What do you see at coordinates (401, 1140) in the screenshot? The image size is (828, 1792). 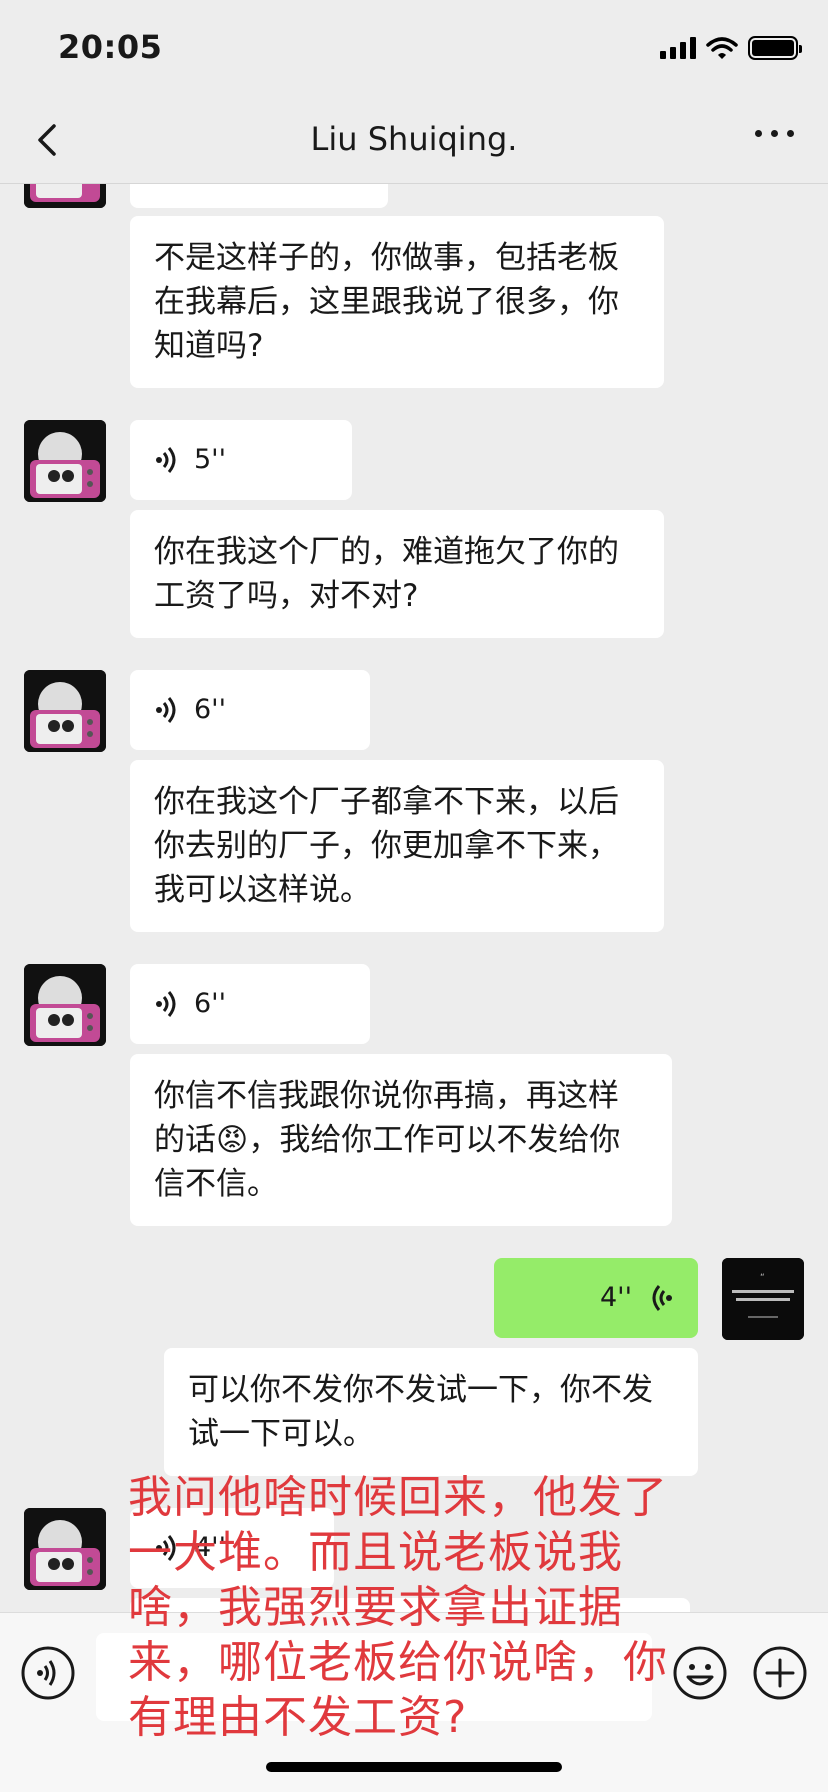 I see `message-bubble: 你信不信我跟你说你再搞，再这样的话😡，我给你工作可以不发给你信不信。` at bounding box center [401, 1140].